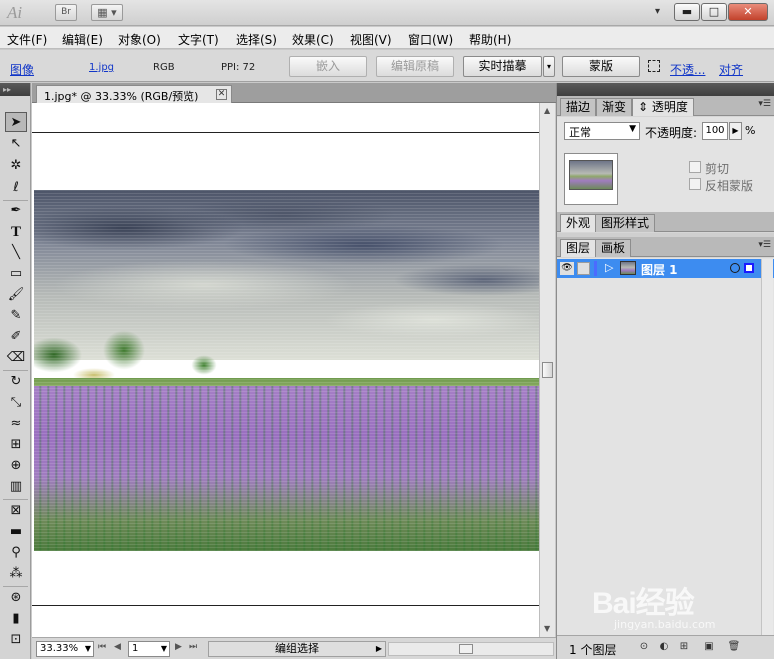 The height and width of the screenshot is (659, 774). I want to click on next-artboard-icon: ▶, so click(178, 647).